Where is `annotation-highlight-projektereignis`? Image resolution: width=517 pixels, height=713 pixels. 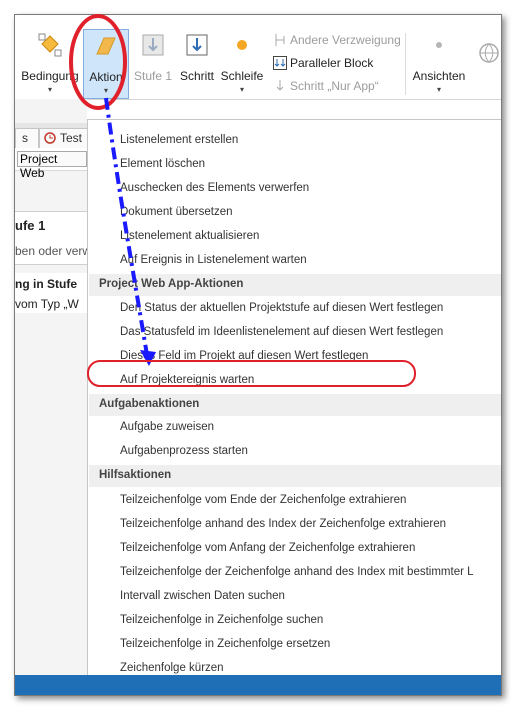
annotation-highlight-projektereignis is located at coordinates (251, 373).